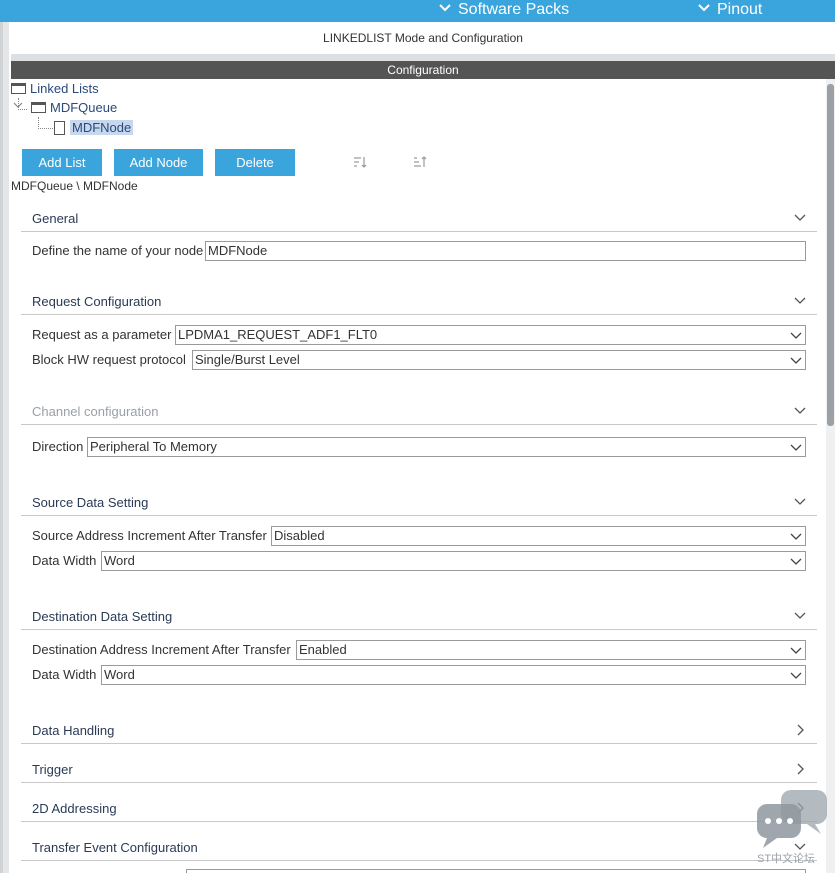  I want to click on pinout-menu: Pinout, so click(729, 11).